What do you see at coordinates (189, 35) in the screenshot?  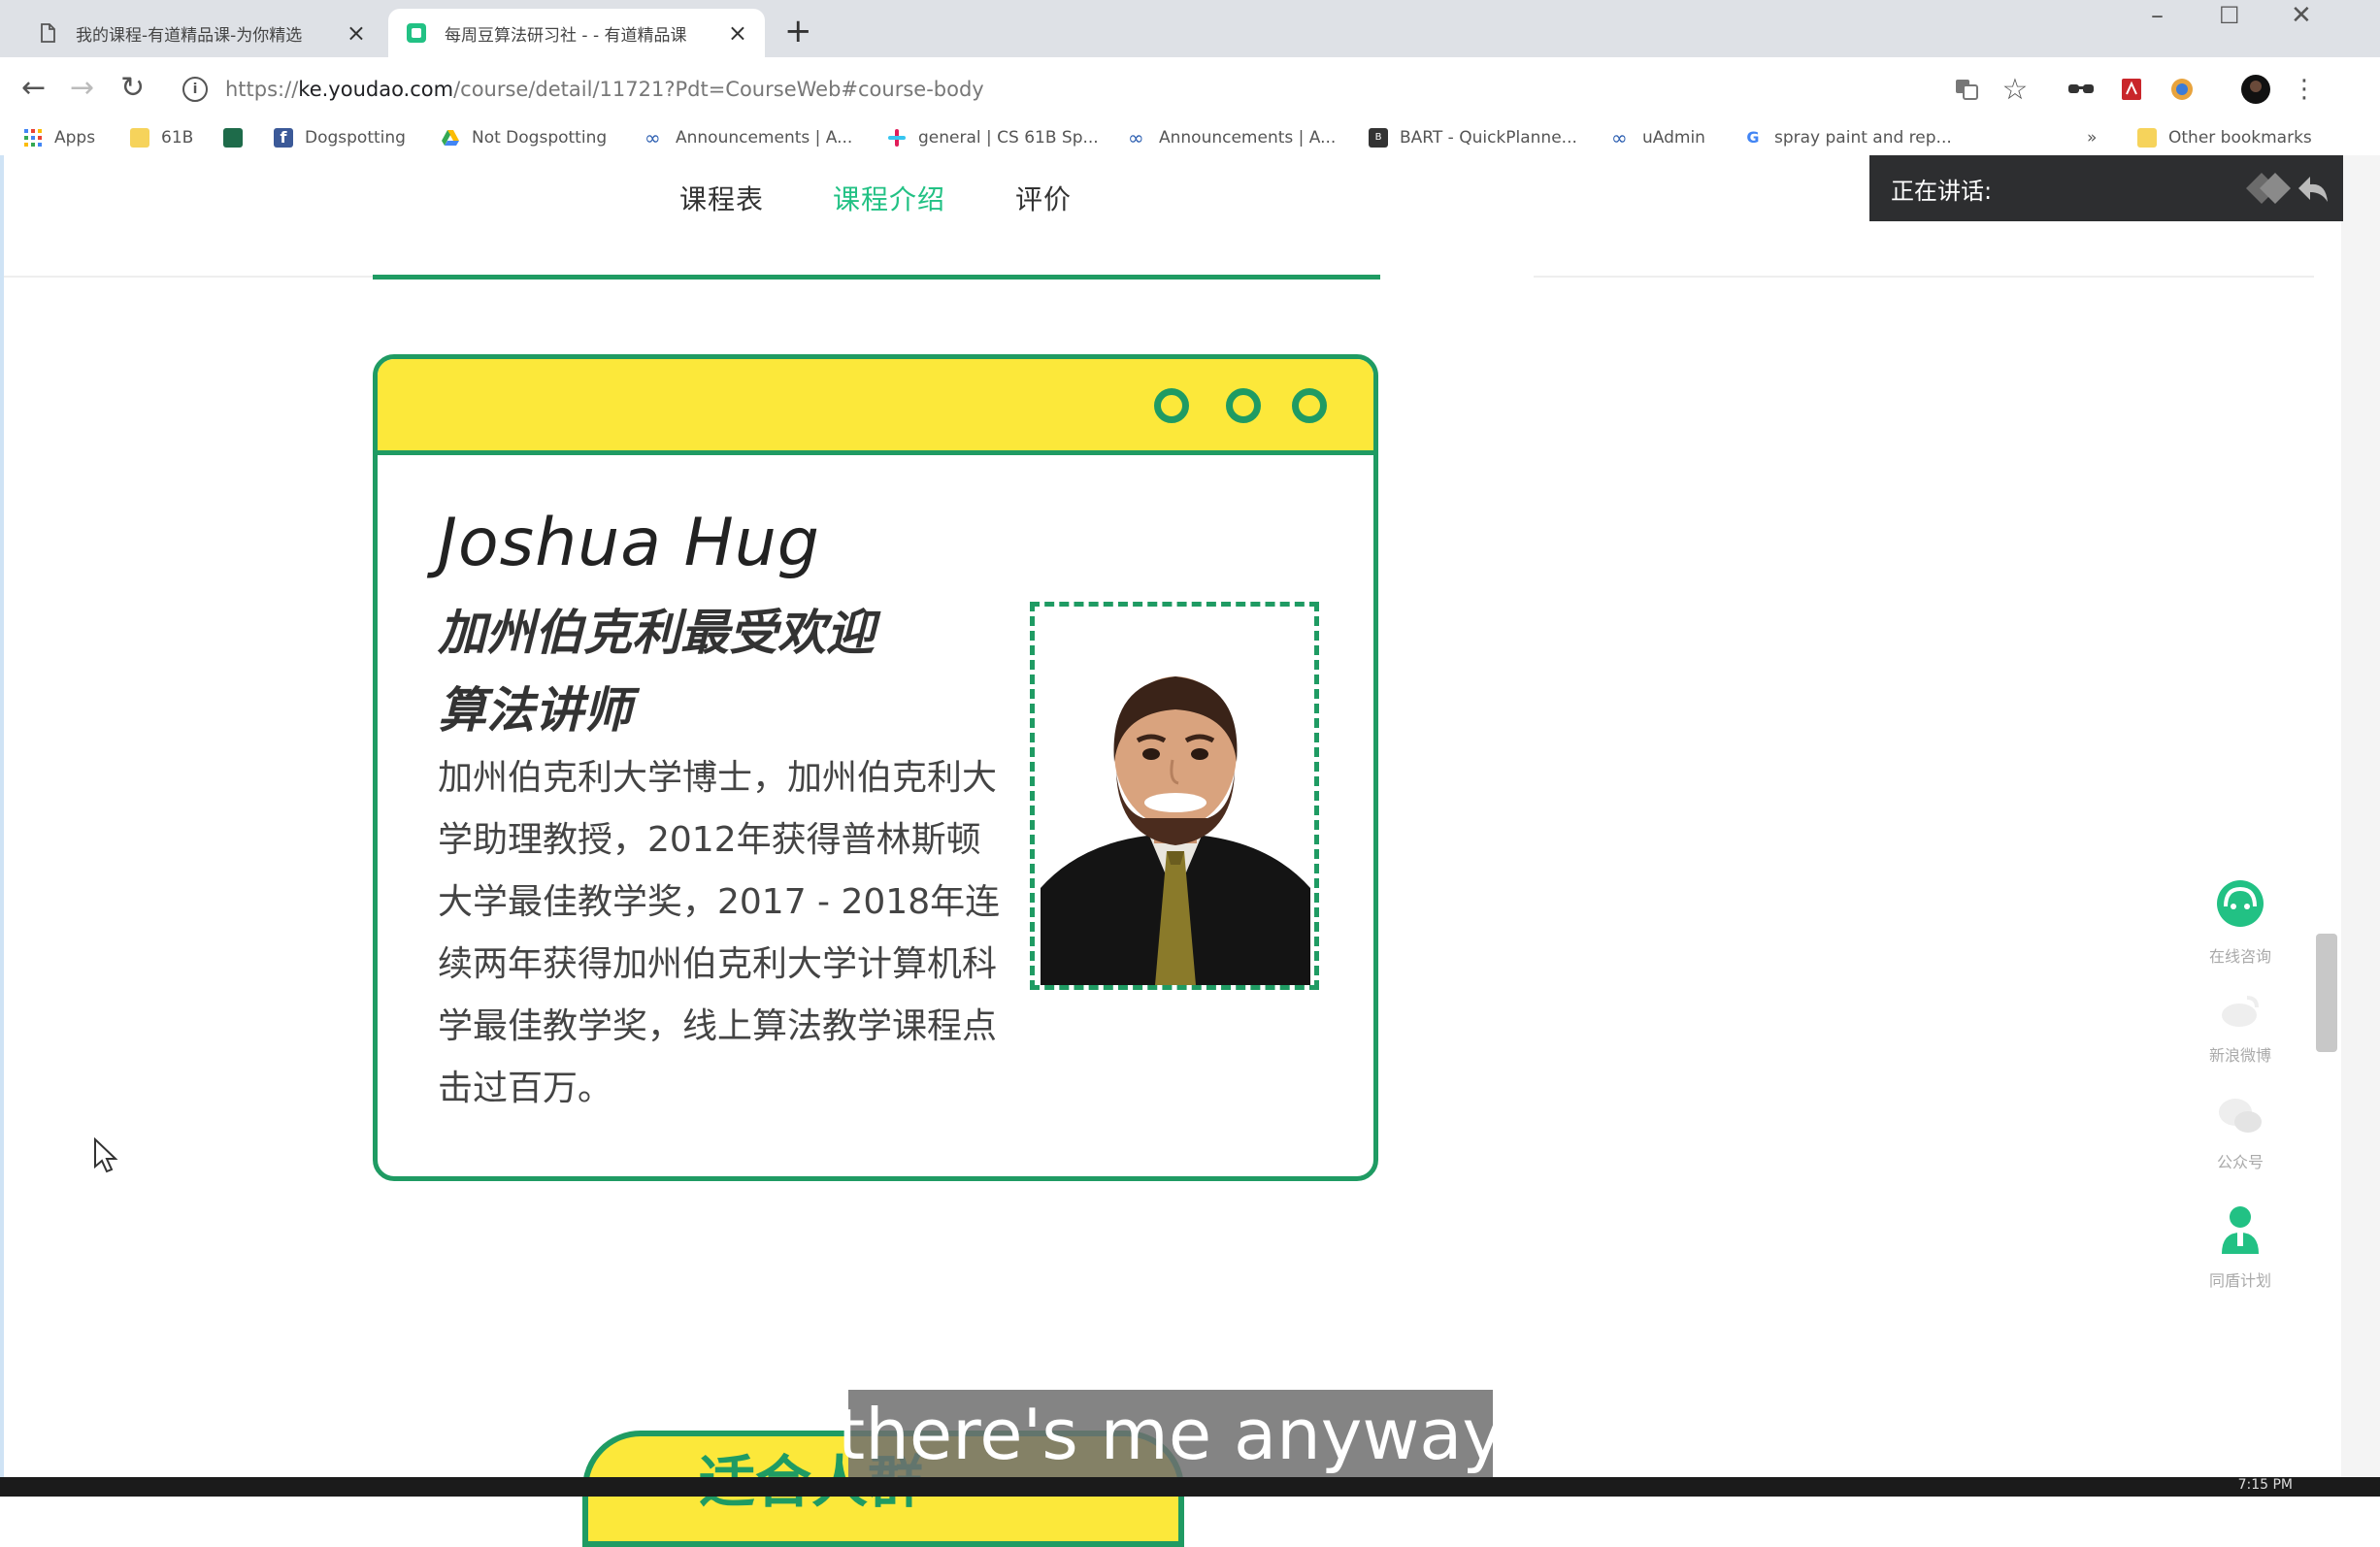 I see `tab-title: 我的课程-有道精品课-为你精选` at bounding box center [189, 35].